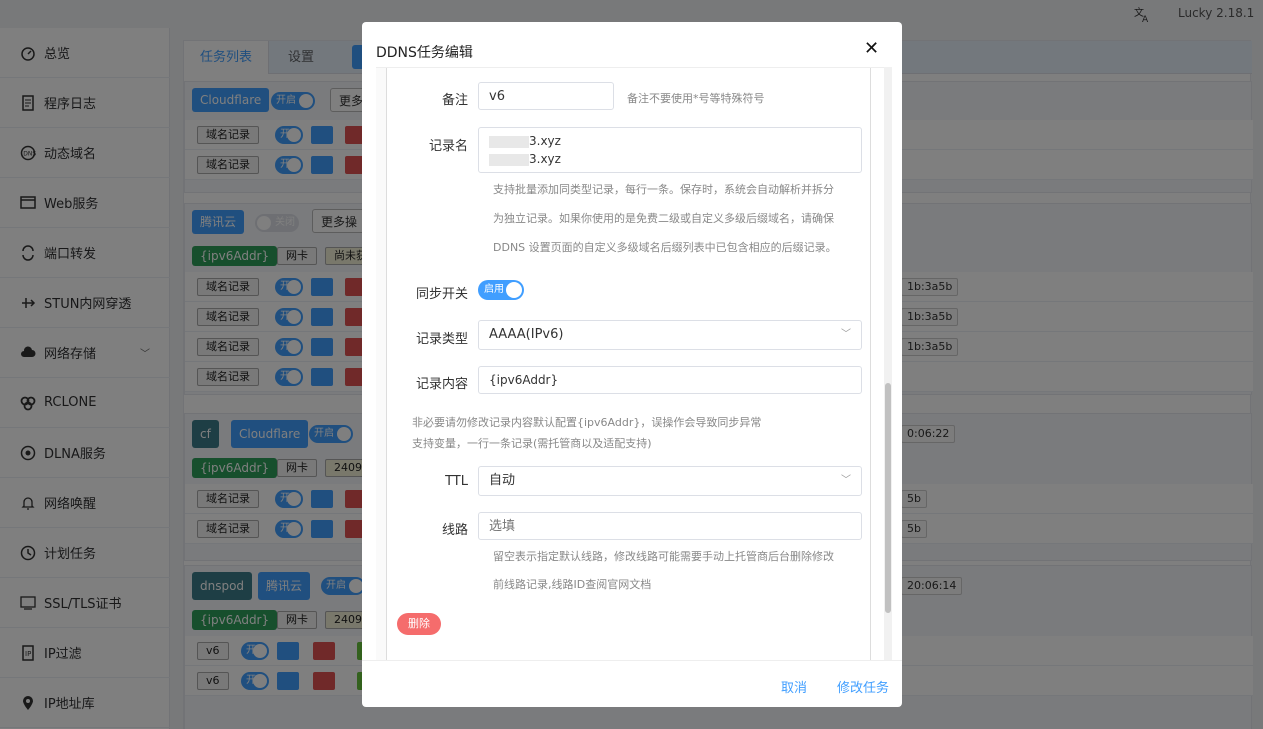 The image size is (1263, 729). Describe the element at coordinates (441, 339) in the screenshot. I see `record-type-label: 记录类型` at that location.